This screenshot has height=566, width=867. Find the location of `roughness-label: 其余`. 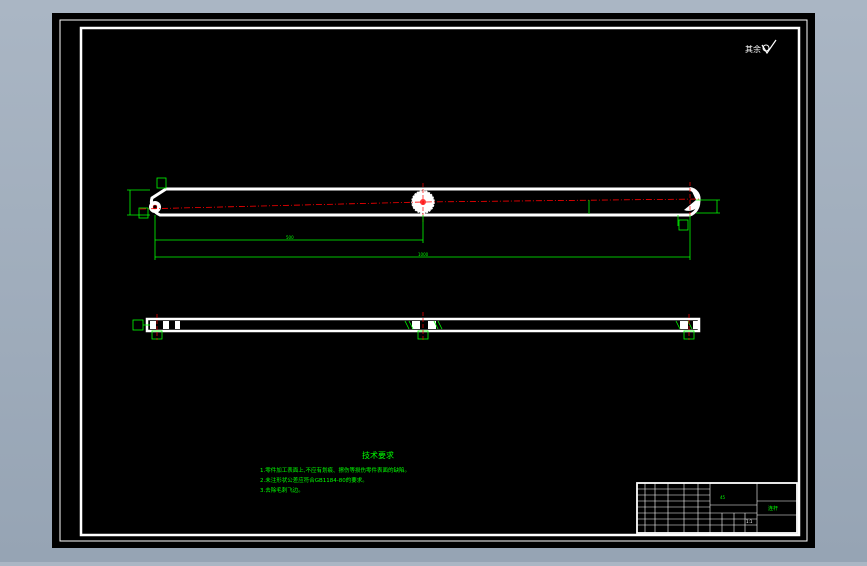

roughness-label: 其余 is located at coordinates (753, 49).